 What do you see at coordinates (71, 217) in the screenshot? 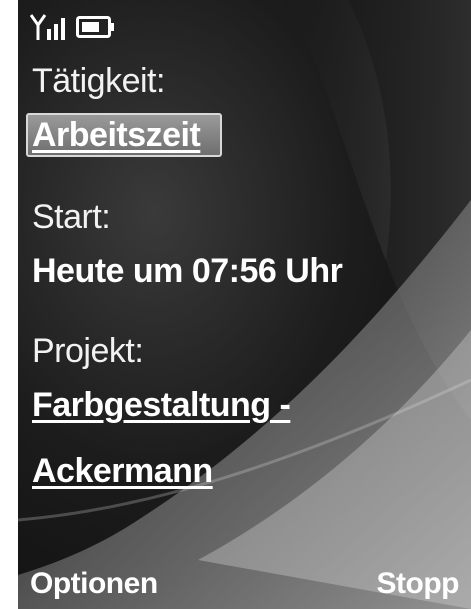
I see `start-label: Start:` at bounding box center [71, 217].